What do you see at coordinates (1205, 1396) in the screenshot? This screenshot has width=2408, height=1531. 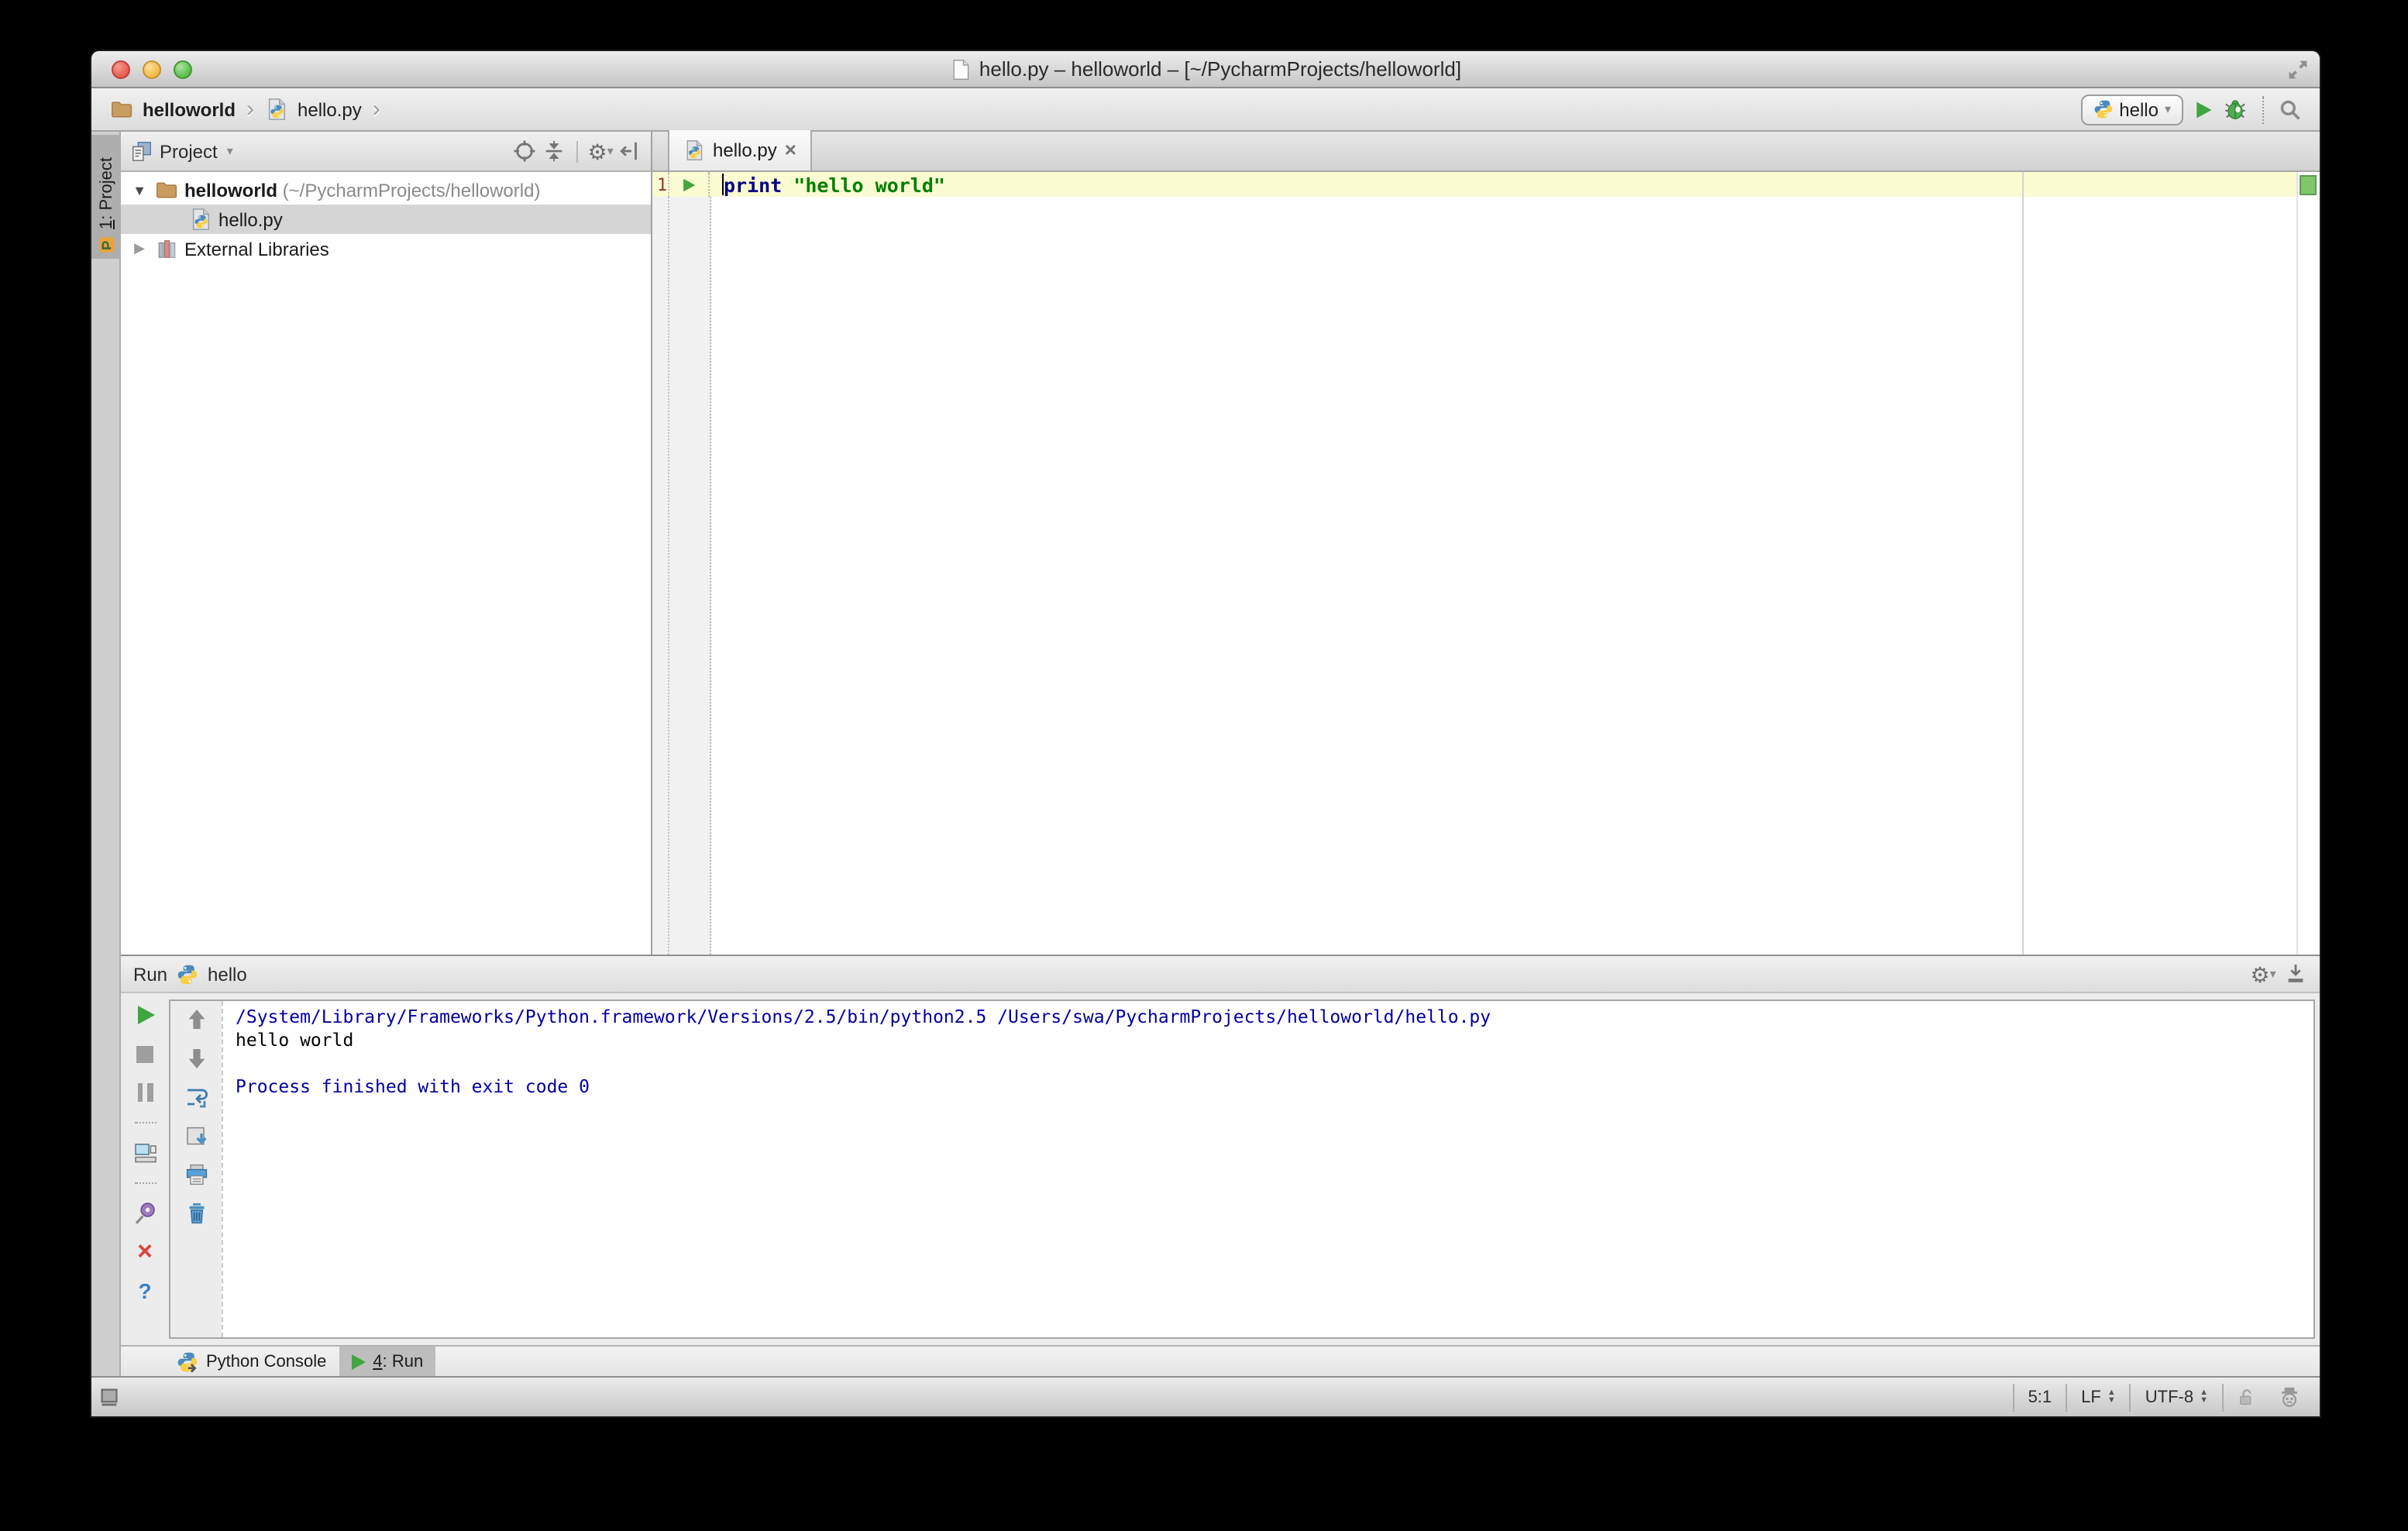 I see `status-bar: 5:1 LF ▲ ▼ UTF-8 ▲ ▼` at bounding box center [1205, 1396].